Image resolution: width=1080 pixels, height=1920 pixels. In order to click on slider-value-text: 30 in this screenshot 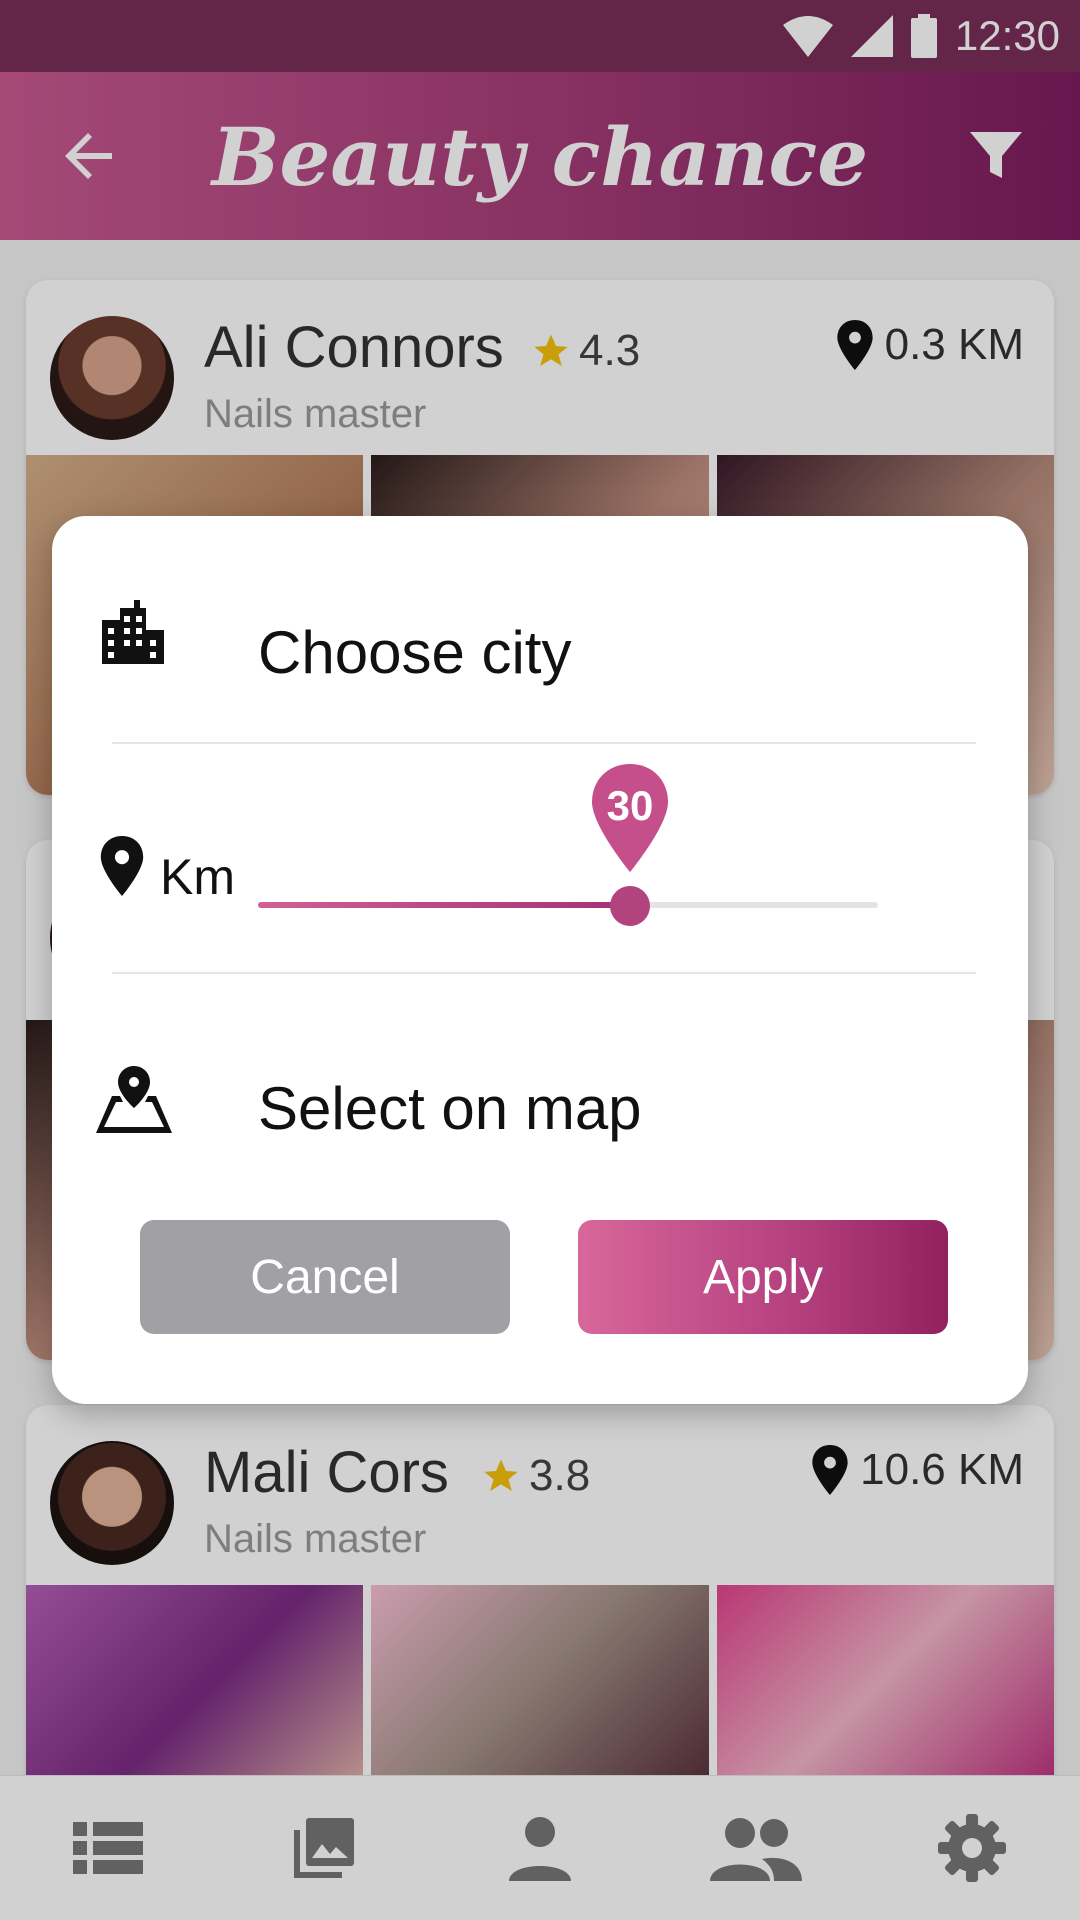, I will do `click(630, 805)`.